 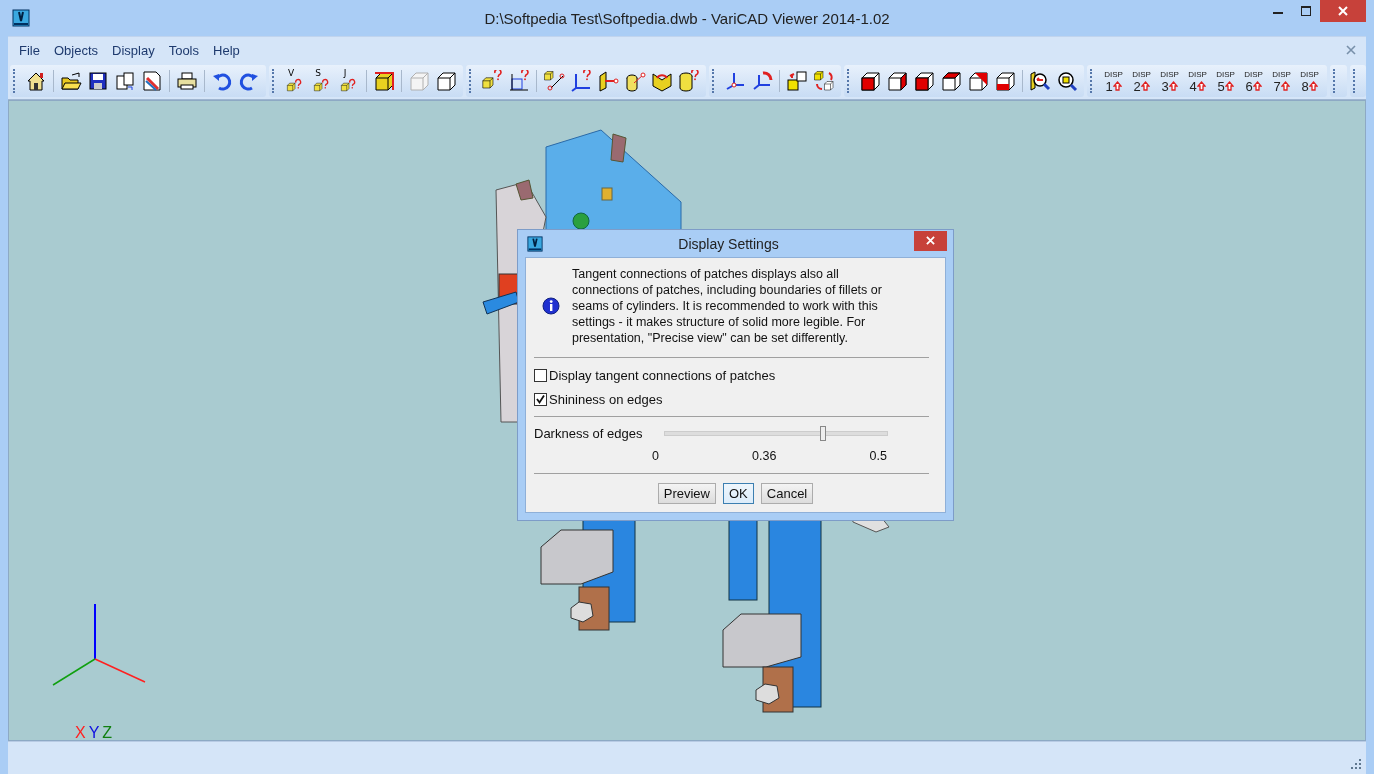 What do you see at coordinates (662, 81) in the screenshot?
I see `angle-icon` at bounding box center [662, 81].